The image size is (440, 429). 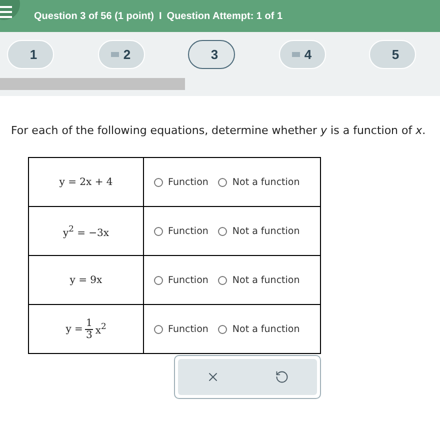 I want to click on question-prompt: For each of the following equations, determine whether y is a function of x., so click(x=219, y=130).